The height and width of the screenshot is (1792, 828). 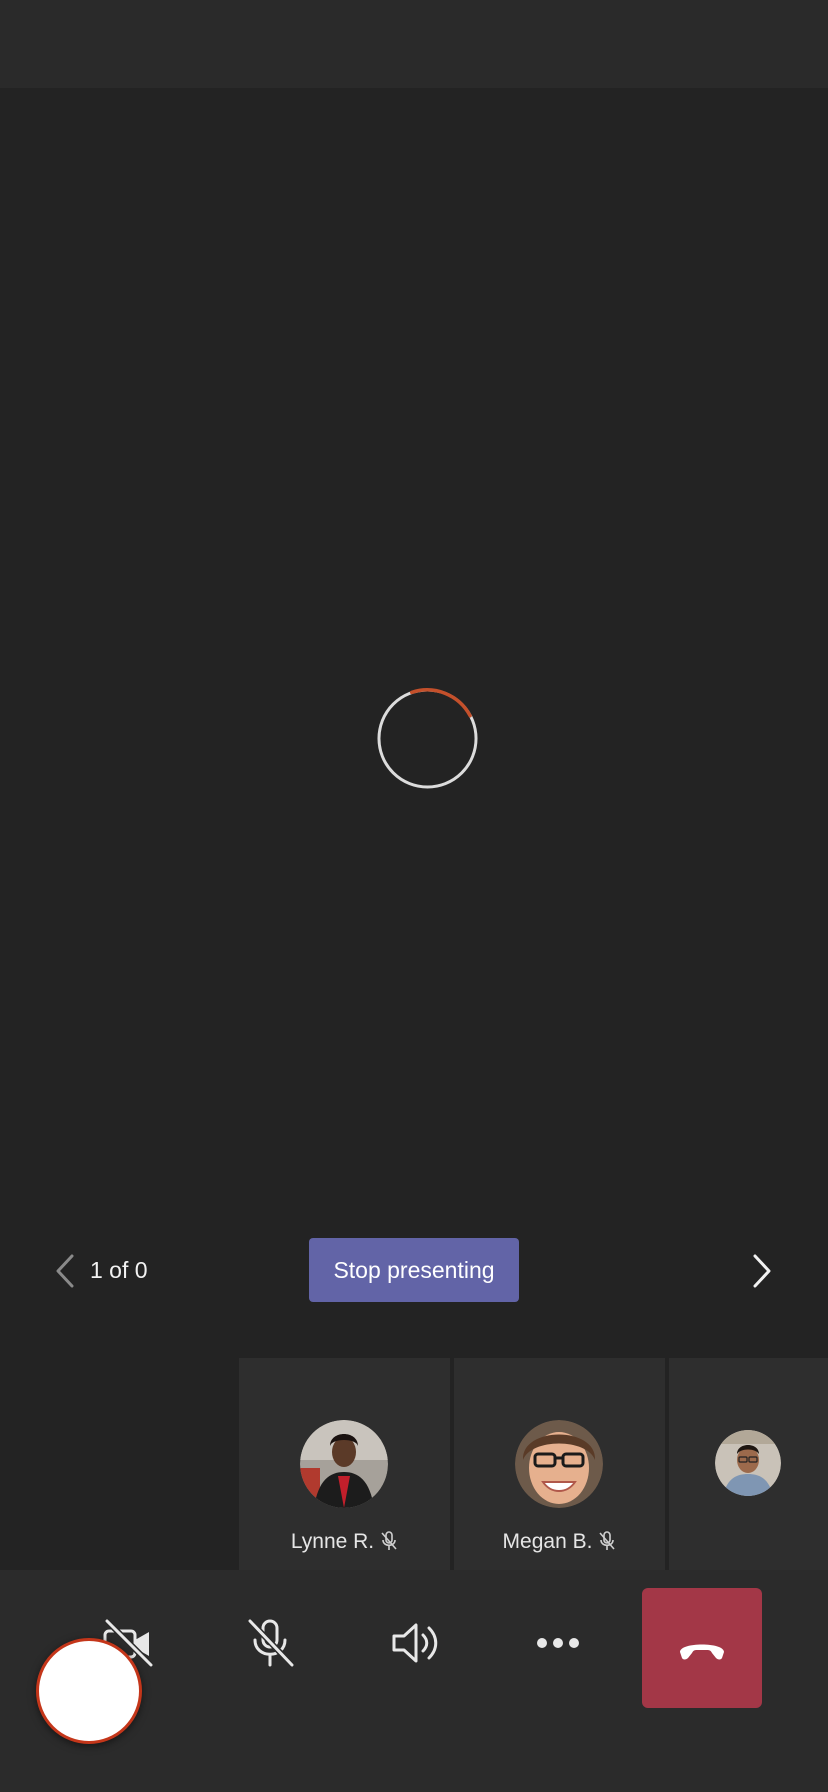 I want to click on call-control-bar, so click(x=414, y=1681).